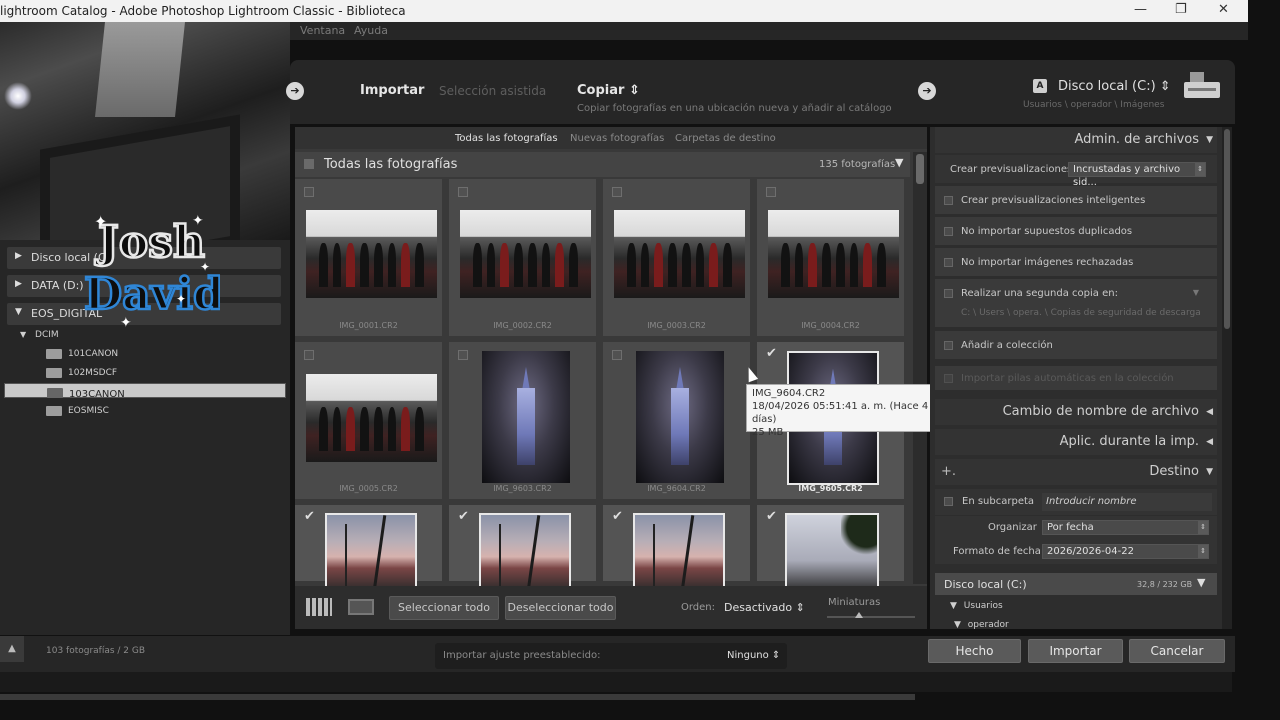 Image resolution: width=1280 pixels, height=720 pixels. Describe the element at coordinates (974, 651) in the screenshot. I see `done-button: Hecho` at that location.